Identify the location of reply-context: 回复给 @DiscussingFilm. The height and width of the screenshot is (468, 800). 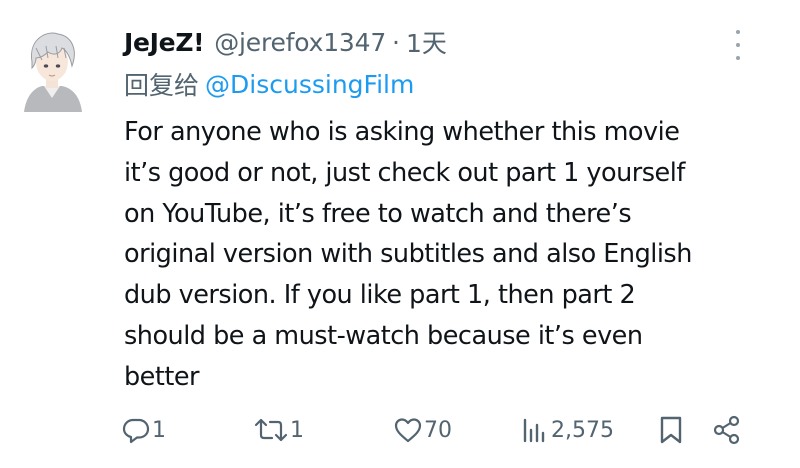
(269, 84).